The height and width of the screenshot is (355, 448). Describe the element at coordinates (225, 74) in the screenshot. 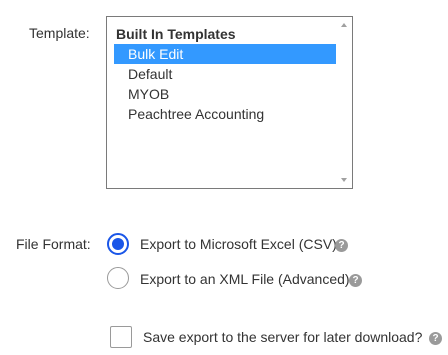

I see `template-option-default: Default` at that location.